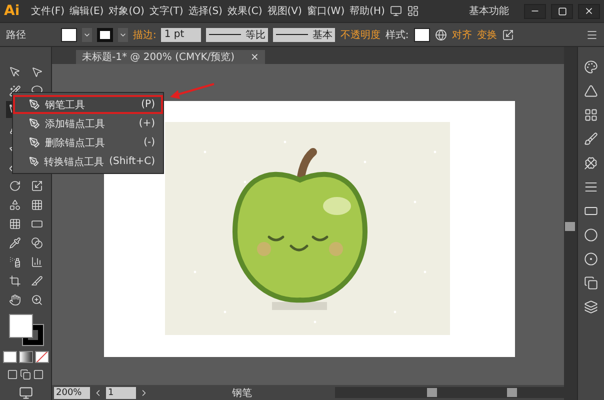 Image resolution: width=604 pixels, height=400 pixels. I want to click on gradient-mode-button, so click(25, 357).